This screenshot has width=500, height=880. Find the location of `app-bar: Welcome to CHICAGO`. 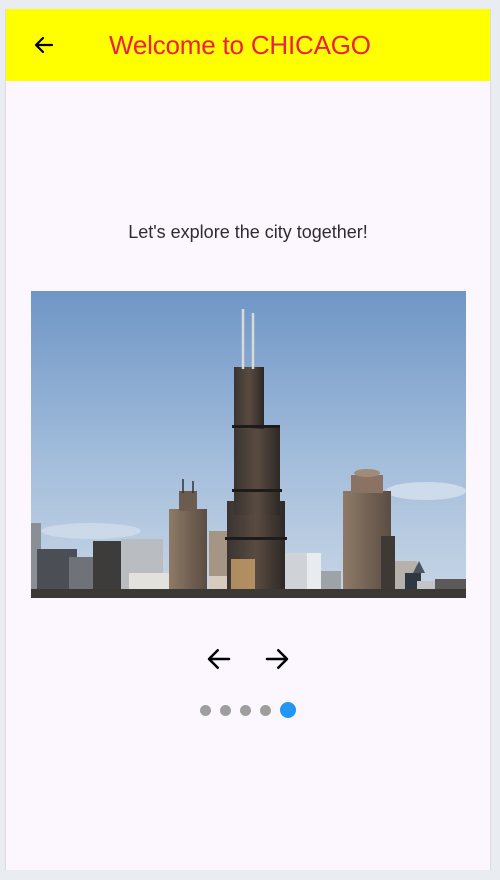

app-bar: Welcome to CHICAGO is located at coordinates (248, 45).